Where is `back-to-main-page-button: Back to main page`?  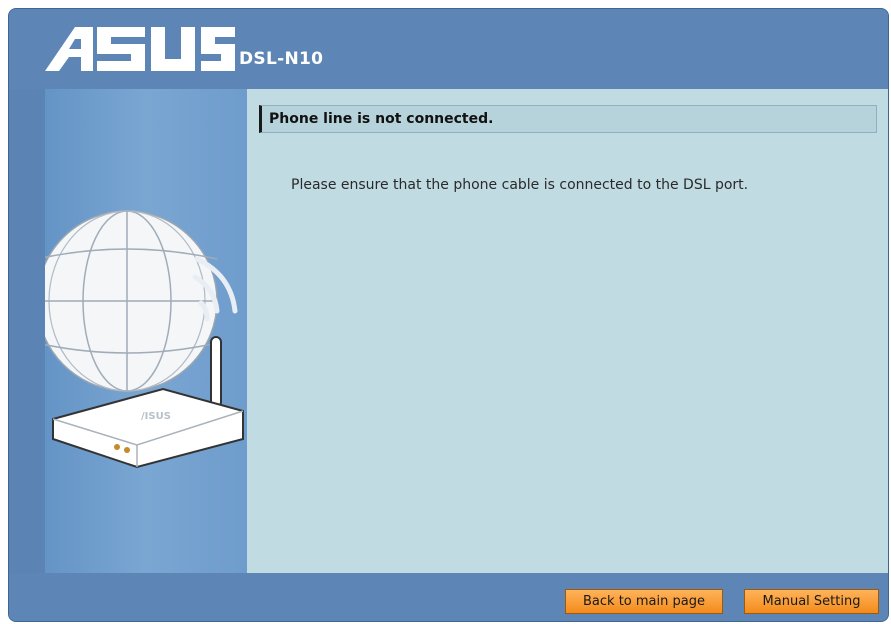
back-to-main-page-button: Back to main page is located at coordinates (644, 601).